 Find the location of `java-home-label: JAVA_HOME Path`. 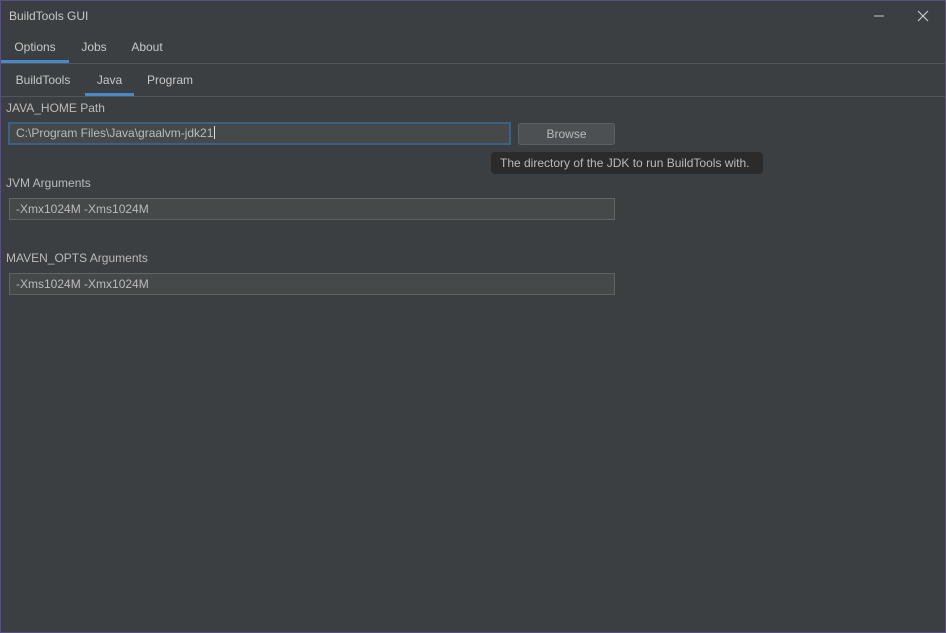

java-home-label: JAVA_HOME Path is located at coordinates (55, 108).